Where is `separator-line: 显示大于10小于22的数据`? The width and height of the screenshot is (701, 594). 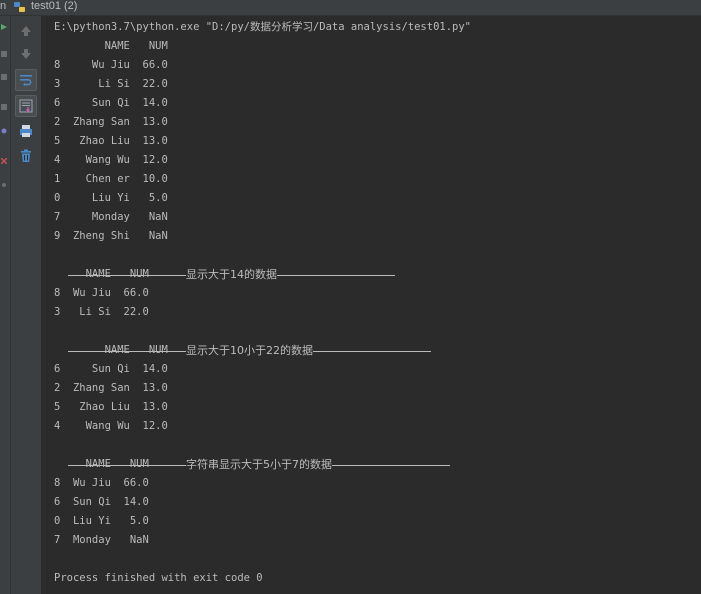
separator-line: 显示大于10小于22的数据 is located at coordinates (242, 339).